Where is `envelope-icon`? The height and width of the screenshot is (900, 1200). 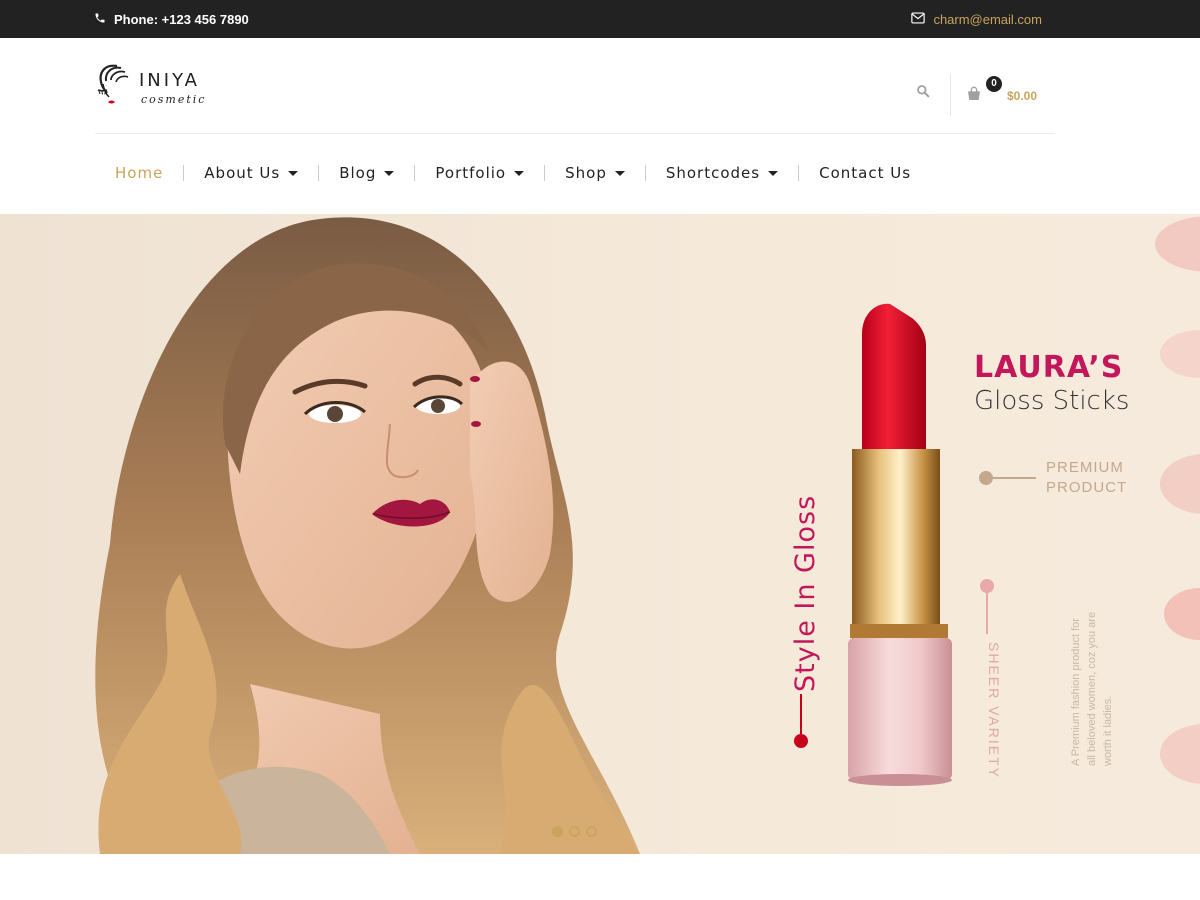
envelope-icon is located at coordinates (918, 19).